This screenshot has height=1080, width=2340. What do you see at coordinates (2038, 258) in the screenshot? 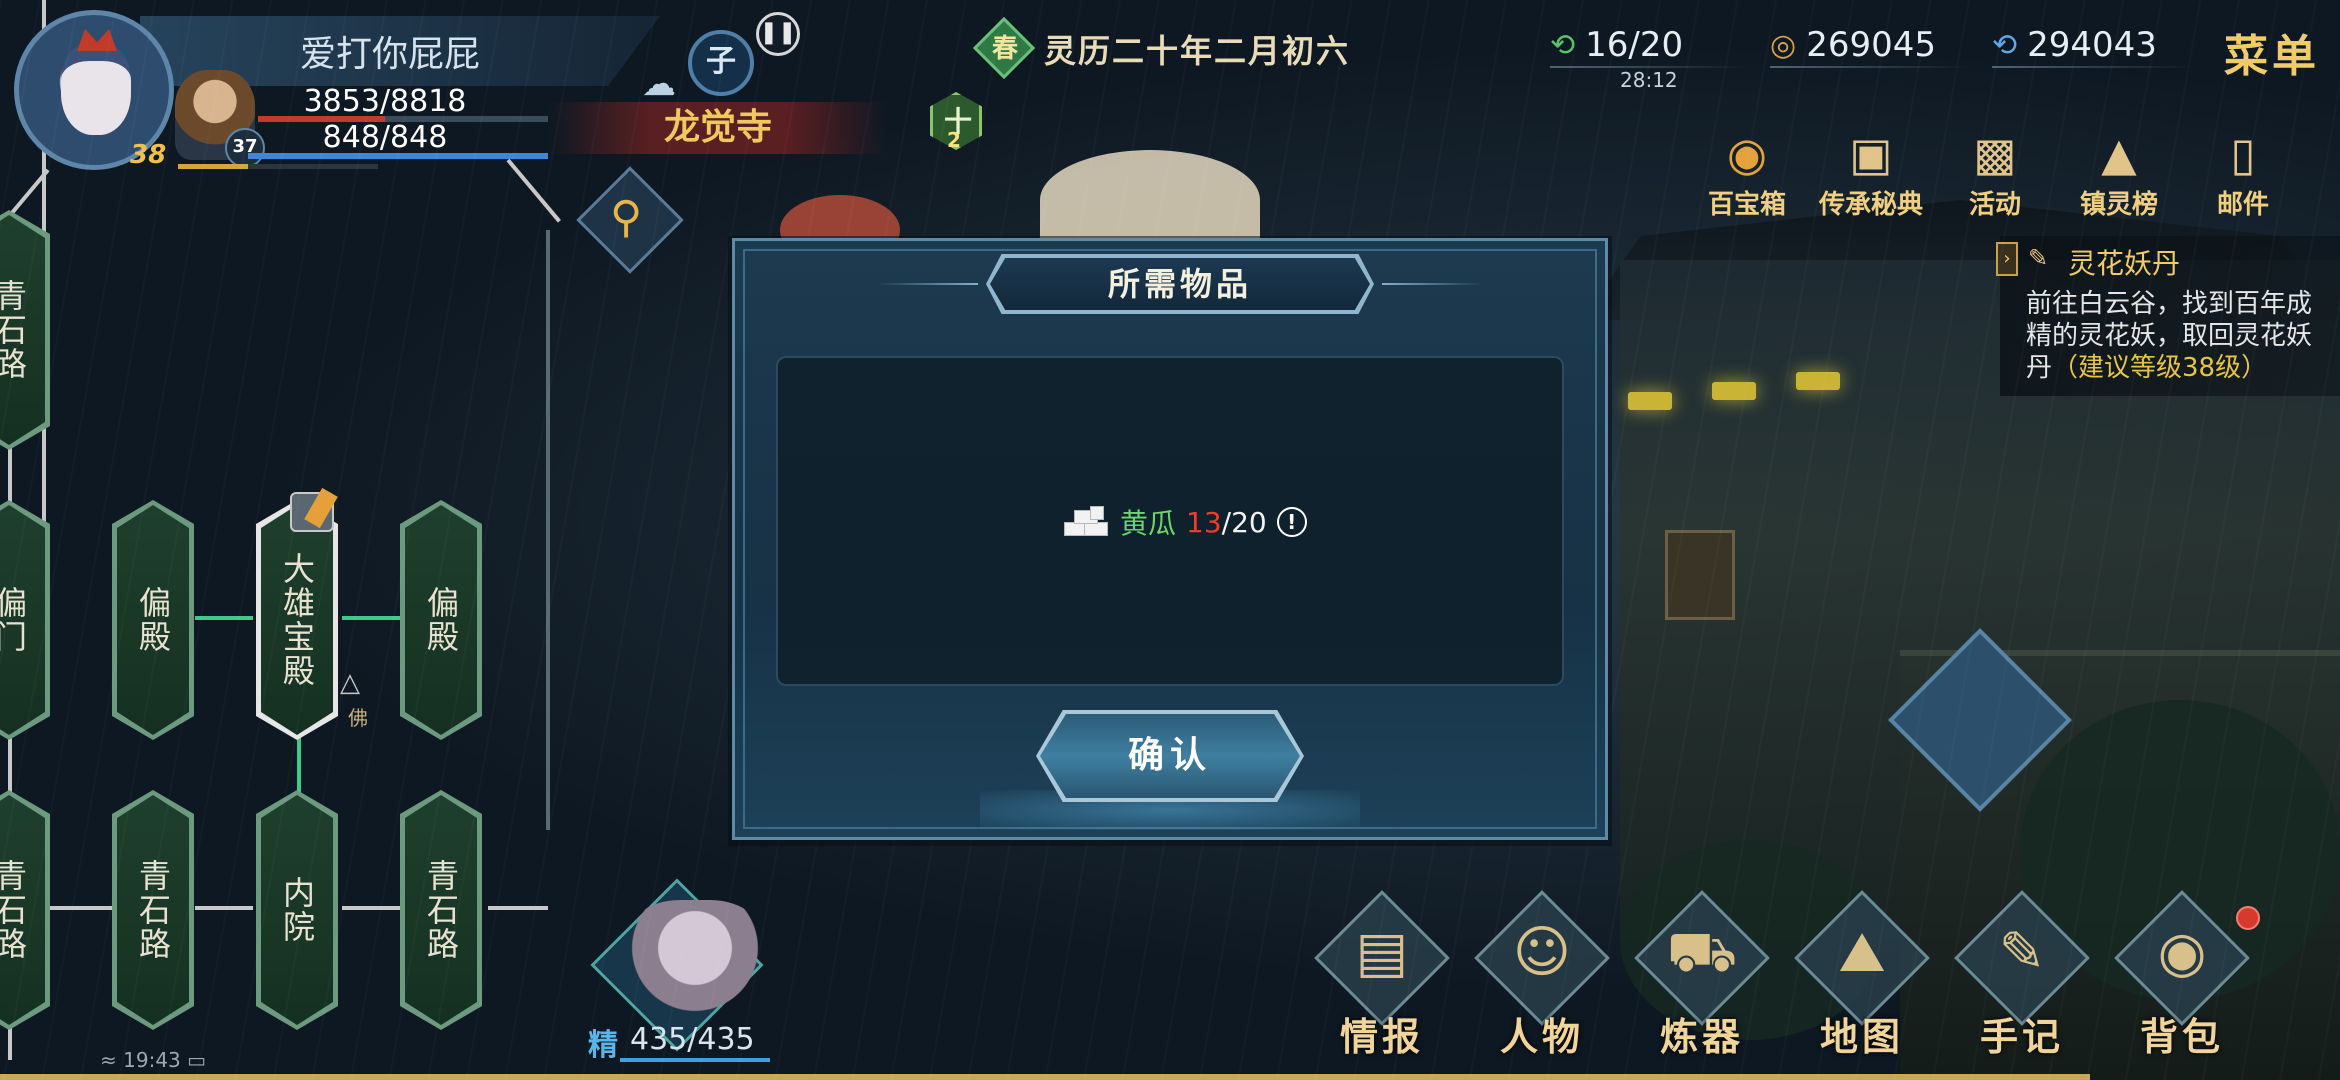
I see `quest-scroll-icon: ✎` at bounding box center [2038, 258].